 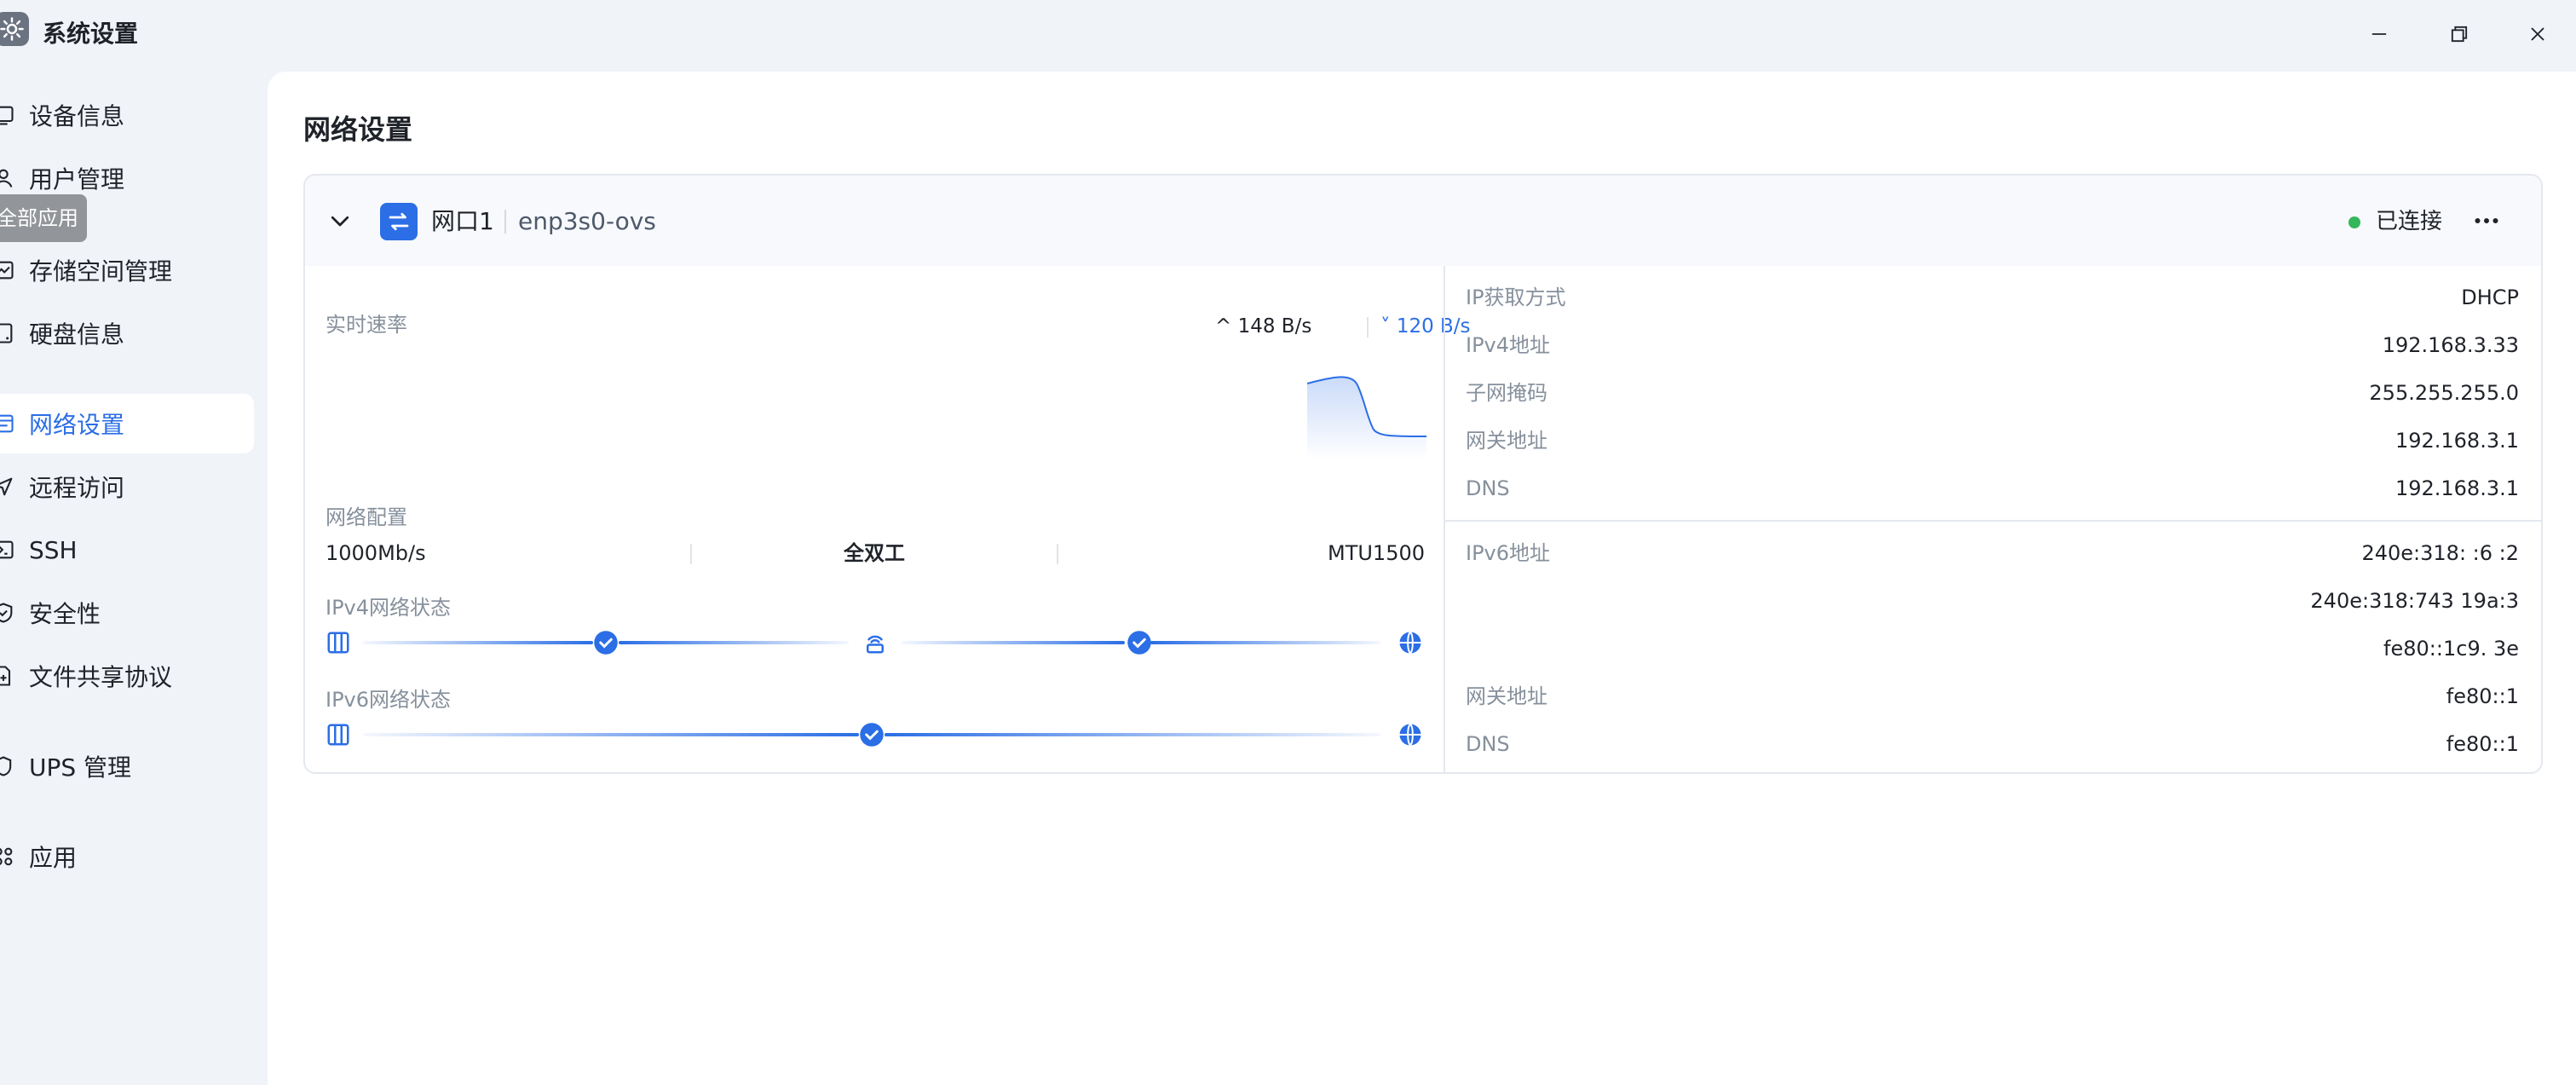 I want to click on duplex-mode: 全双工, so click(x=874, y=553).